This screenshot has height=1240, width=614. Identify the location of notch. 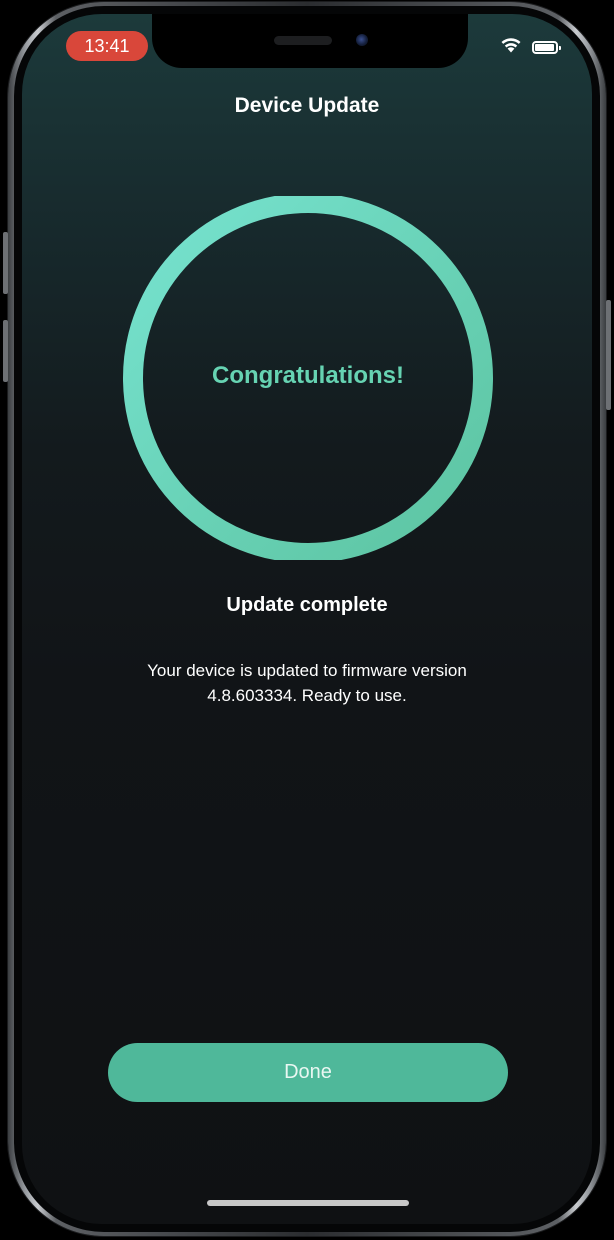
(310, 41).